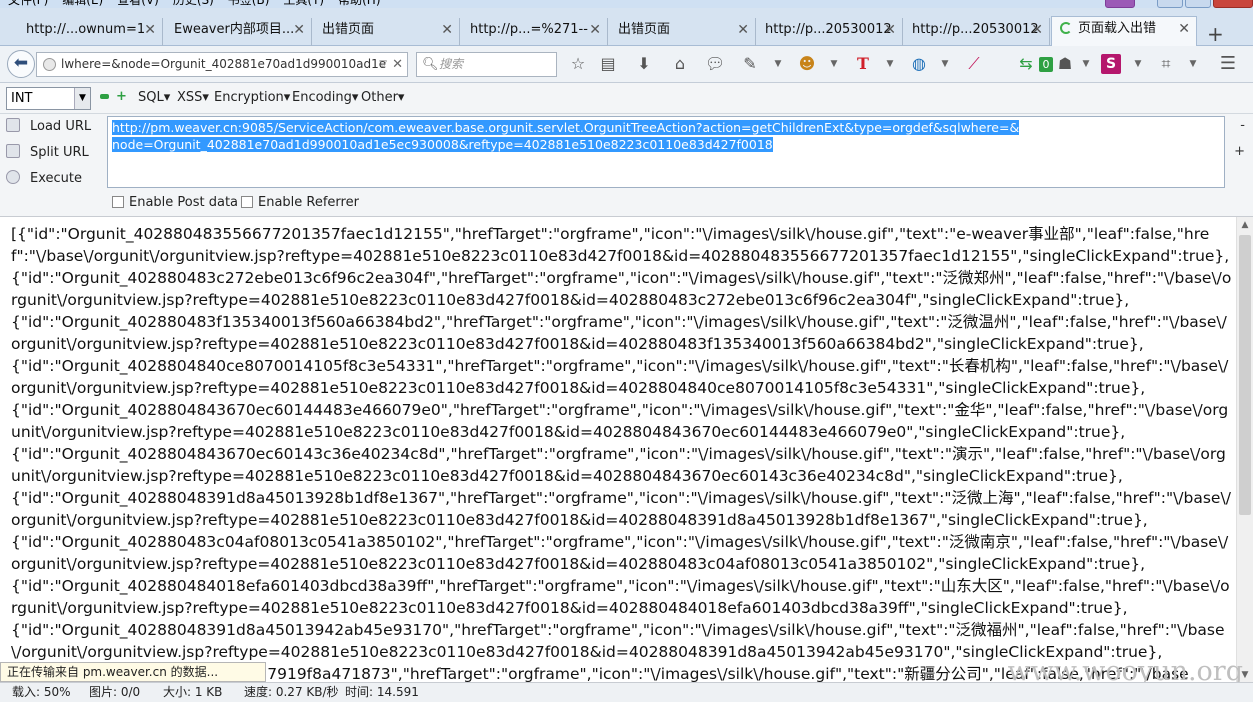 The image size is (1253, 702). Describe the element at coordinates (115, 692) in the screenshot. I see `image-count: 图片: 0/0` at that location.